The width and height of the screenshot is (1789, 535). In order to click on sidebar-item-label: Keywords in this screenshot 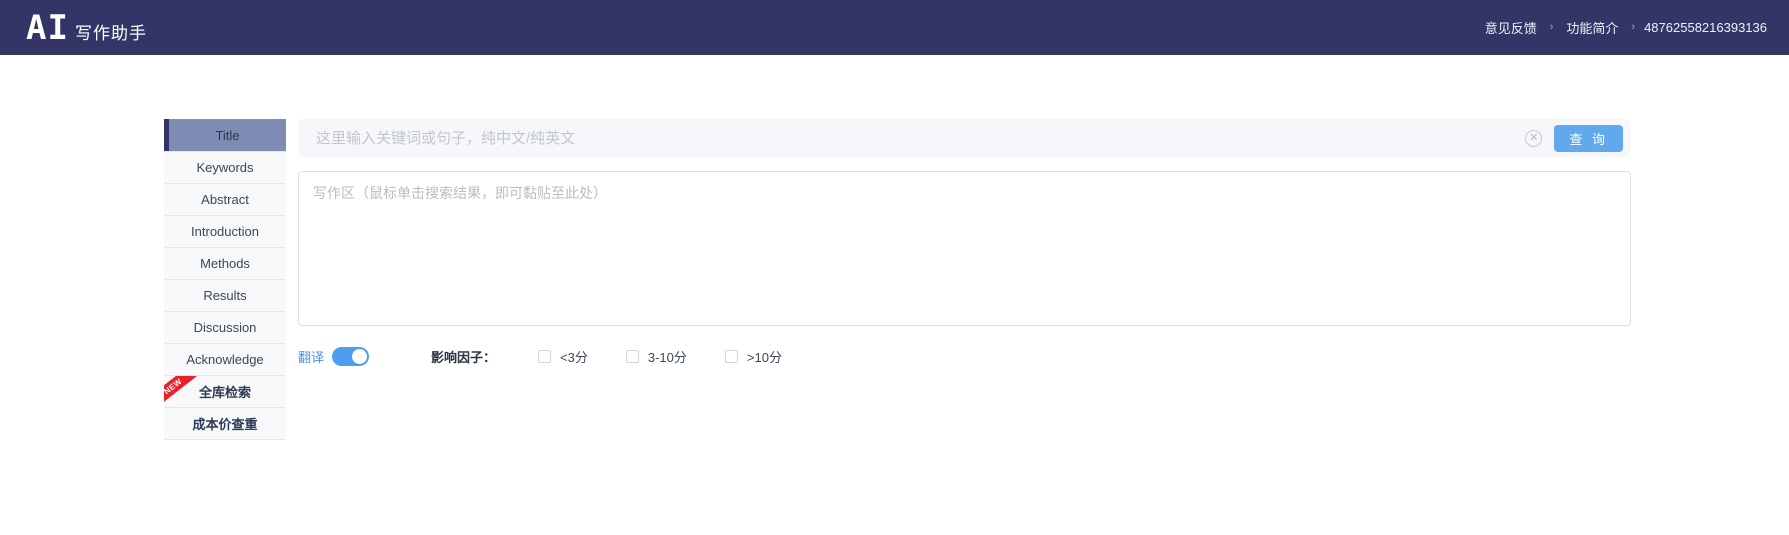, I will do `click(225, 167)`.